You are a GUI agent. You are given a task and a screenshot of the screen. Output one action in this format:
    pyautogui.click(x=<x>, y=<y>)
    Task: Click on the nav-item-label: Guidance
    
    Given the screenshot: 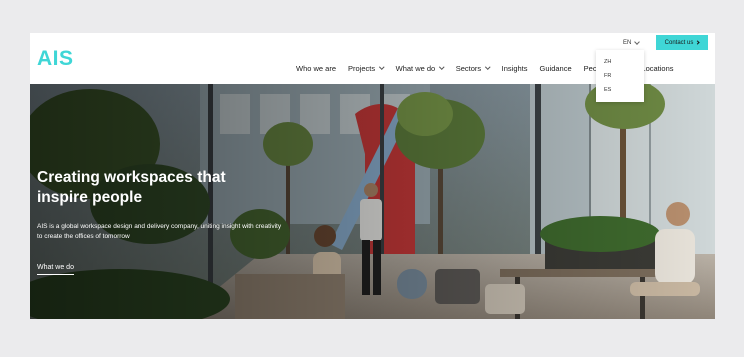 What is the action you would take?
    pyautogui.click(x=555, y=68)
    